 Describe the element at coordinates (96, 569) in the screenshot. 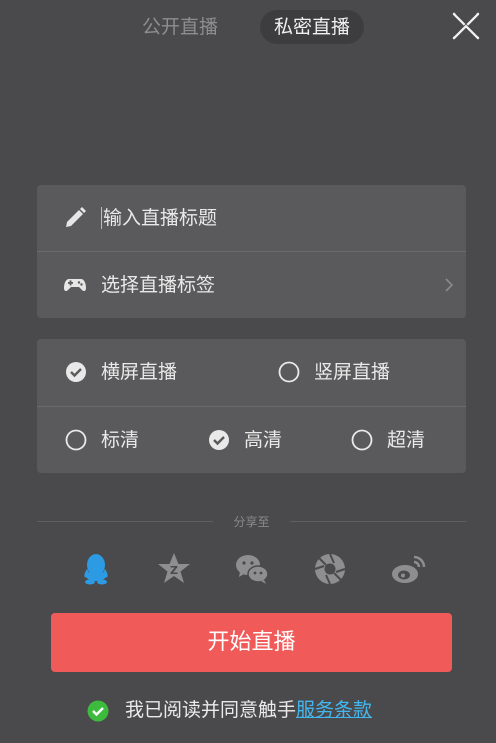

I see `qq-icon` at that location.